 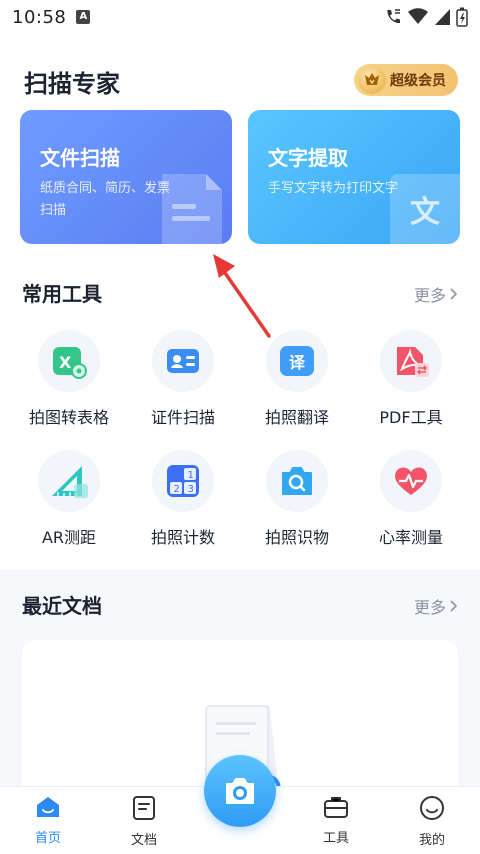 I want to click on nav-docs-label: 文档, so click(x=143, y=840).